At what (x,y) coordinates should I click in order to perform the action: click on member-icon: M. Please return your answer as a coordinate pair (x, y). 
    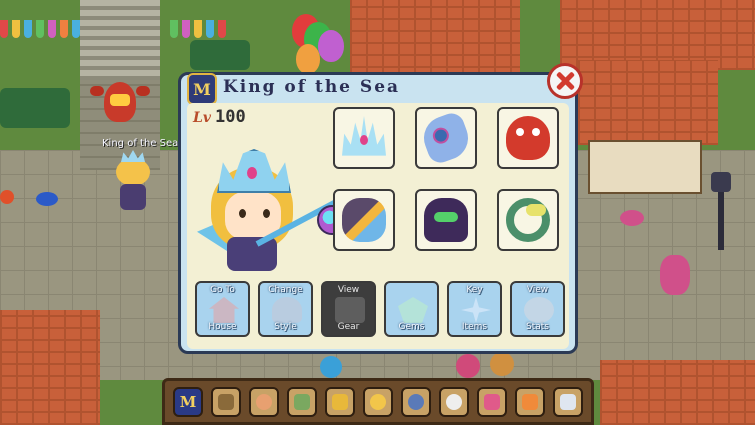
    Looking at the image, I should click on (188, 401).